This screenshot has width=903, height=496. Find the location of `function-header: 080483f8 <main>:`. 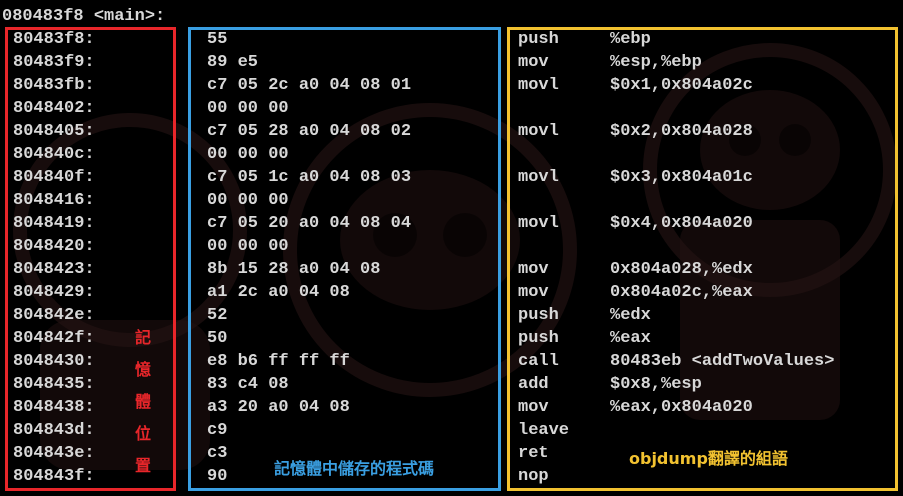

function-header: 080483f8 <main>: is located at coordinates (84, 16).